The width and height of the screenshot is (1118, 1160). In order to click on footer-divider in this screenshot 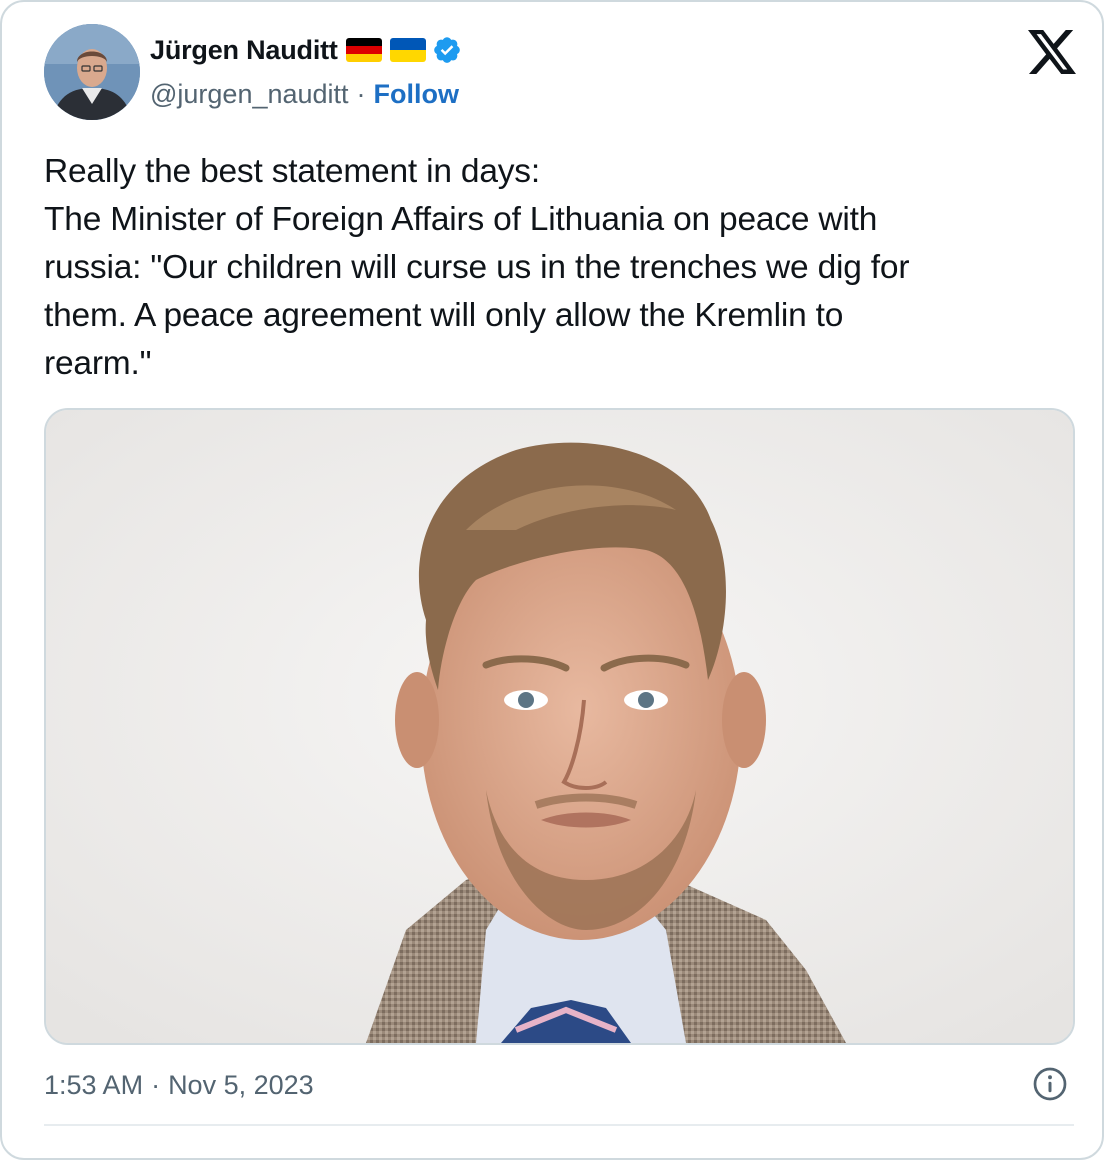, I will do `click(559, 1125)`.